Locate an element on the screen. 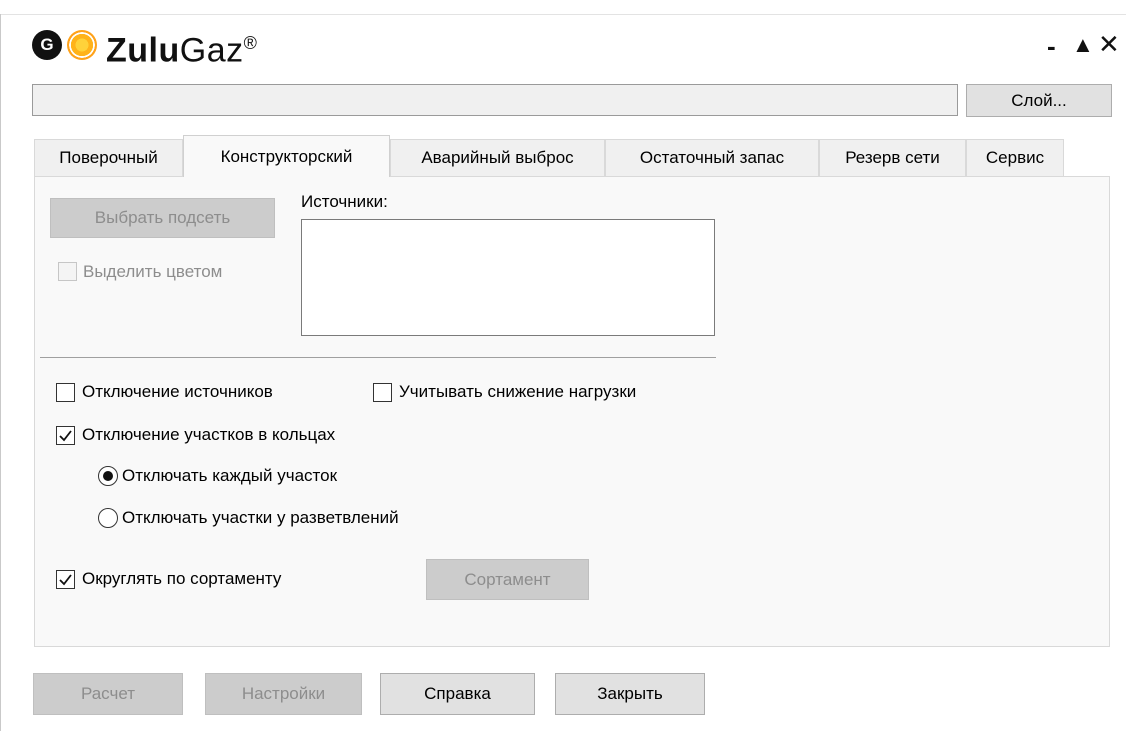 This screenshot has width=1126, height=731. layer-path-field is located at coordinates (495, 100).